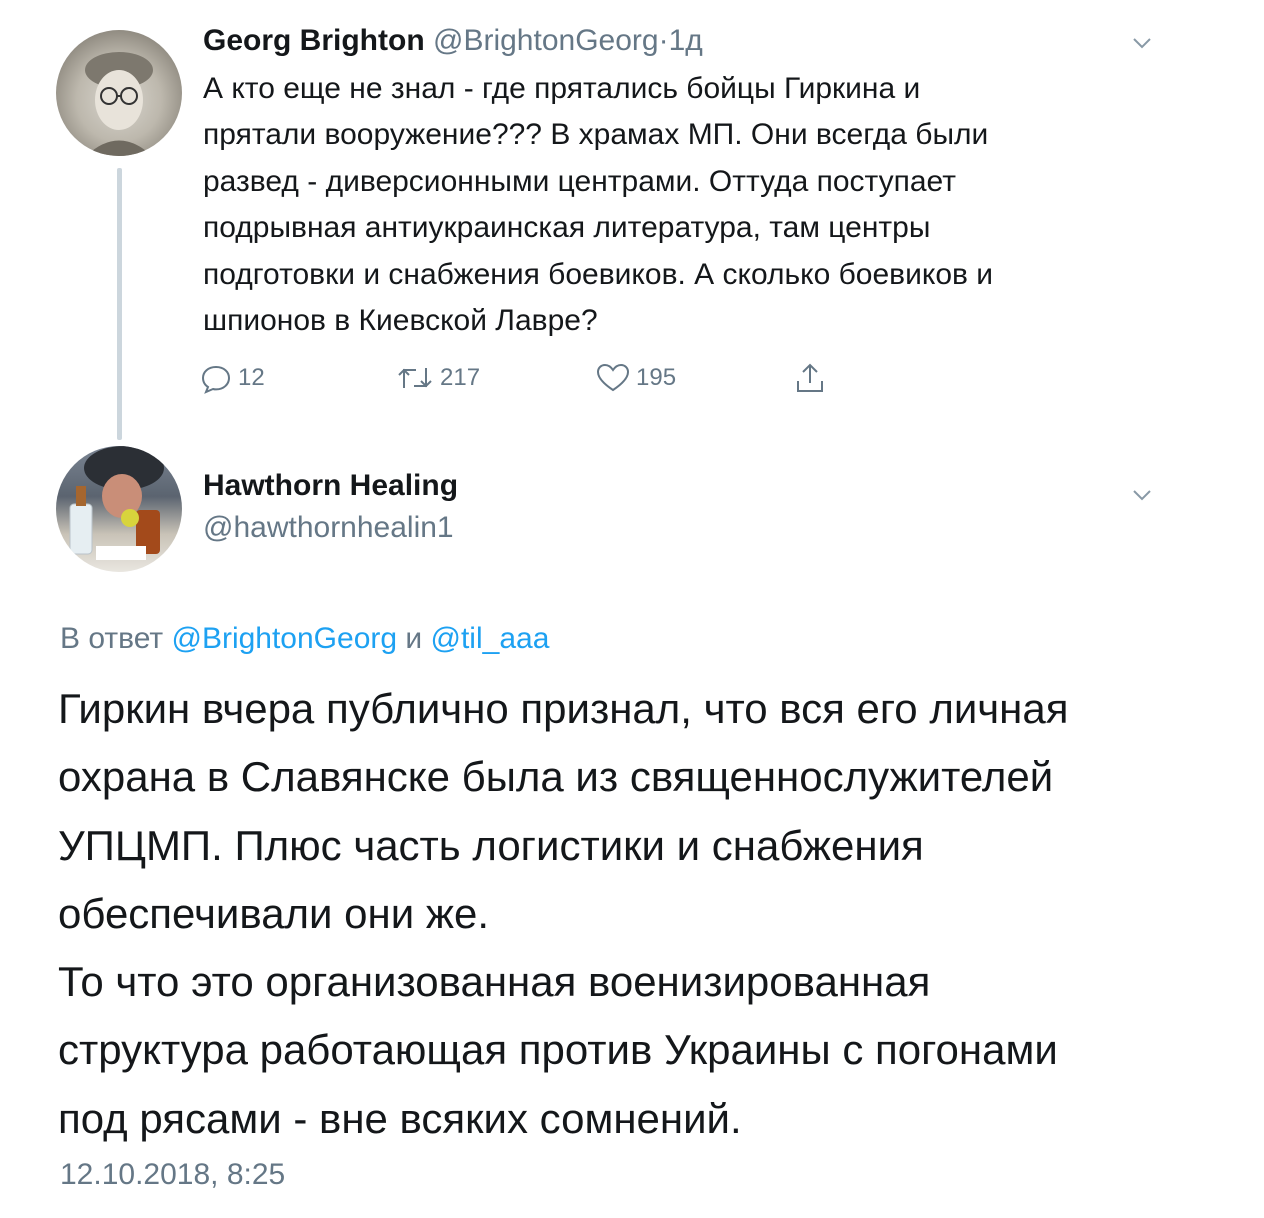 The width and height of the screenshot is (1264, 1218). I want to click on share-icon, so click(810, 377).